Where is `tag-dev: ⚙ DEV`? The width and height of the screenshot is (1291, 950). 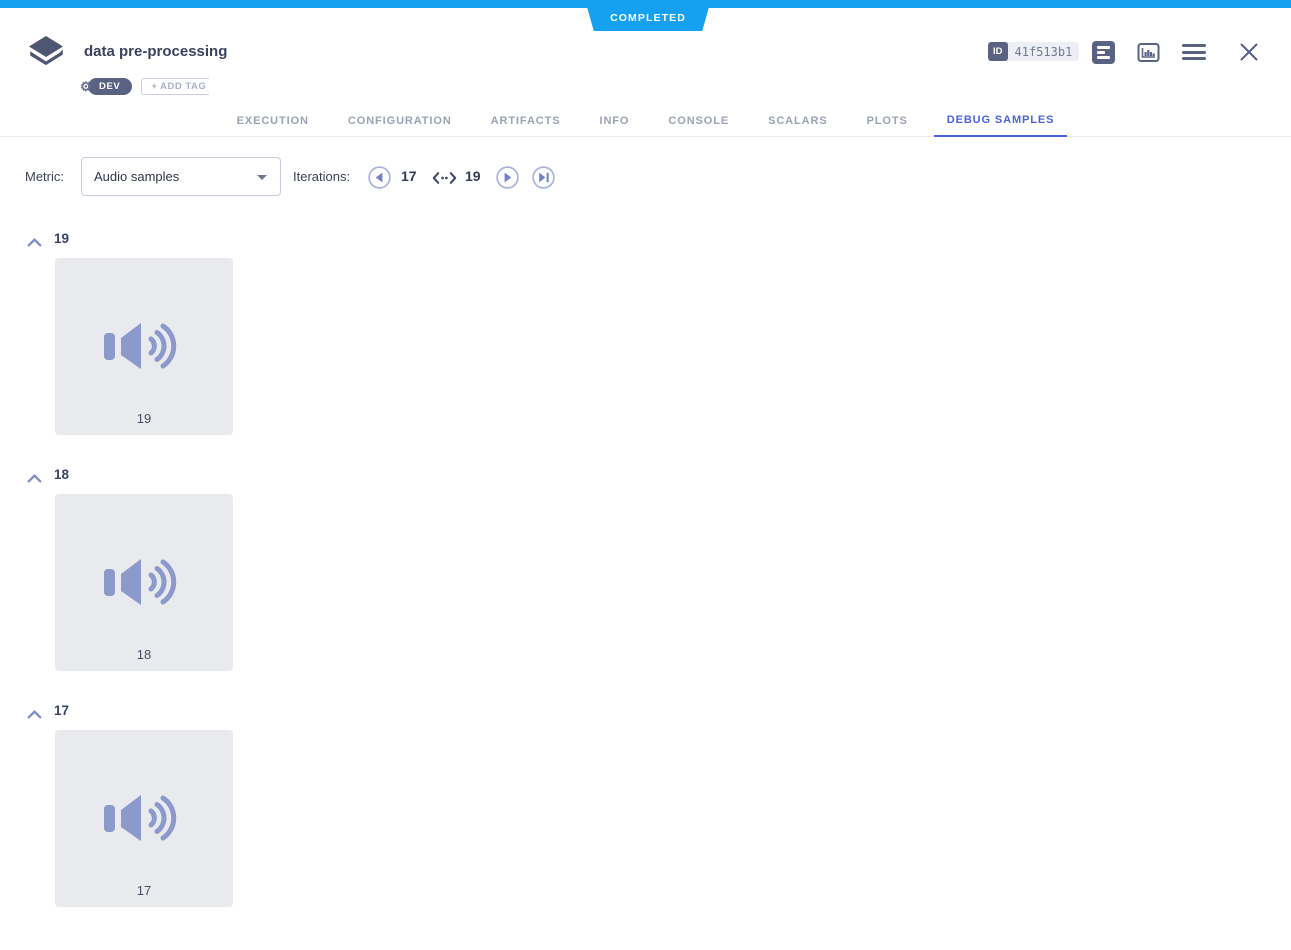
tag-dev: ⚙ DEV is located at coordinates (106, 86).